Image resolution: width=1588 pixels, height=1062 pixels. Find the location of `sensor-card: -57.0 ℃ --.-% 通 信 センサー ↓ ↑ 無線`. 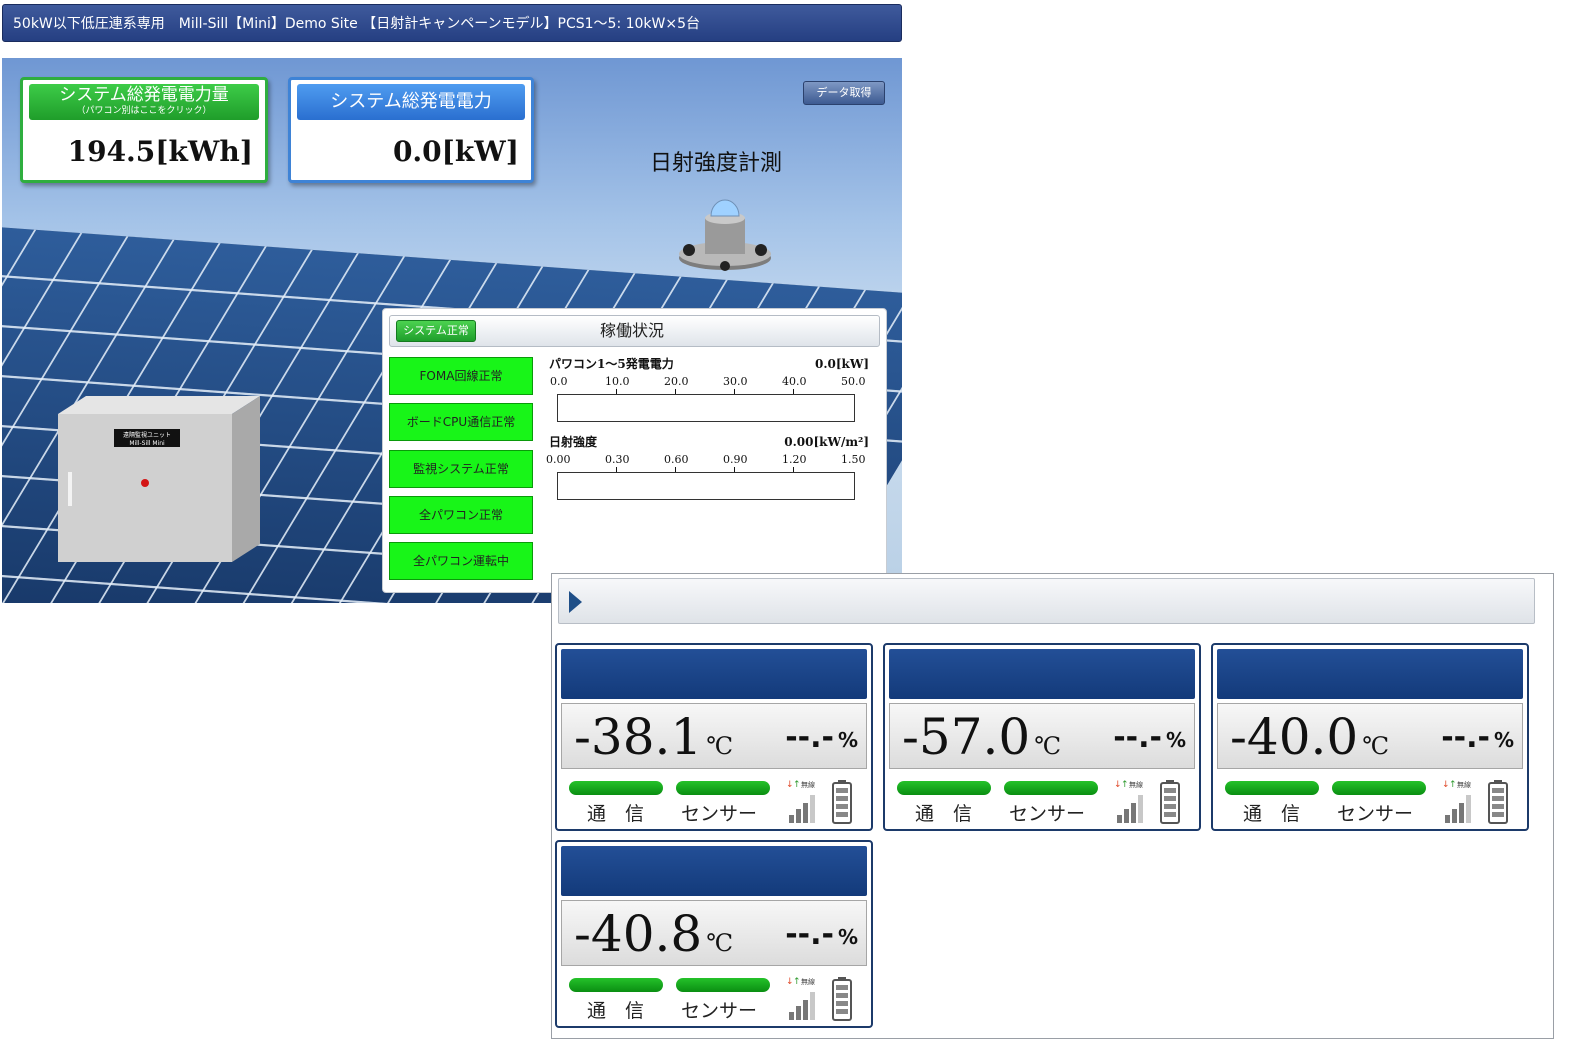

sensor-card: -57.0 ℃ --.-% 通 信 センサー ↓ ↑ 無線 is located at coordinates (1042, 737).